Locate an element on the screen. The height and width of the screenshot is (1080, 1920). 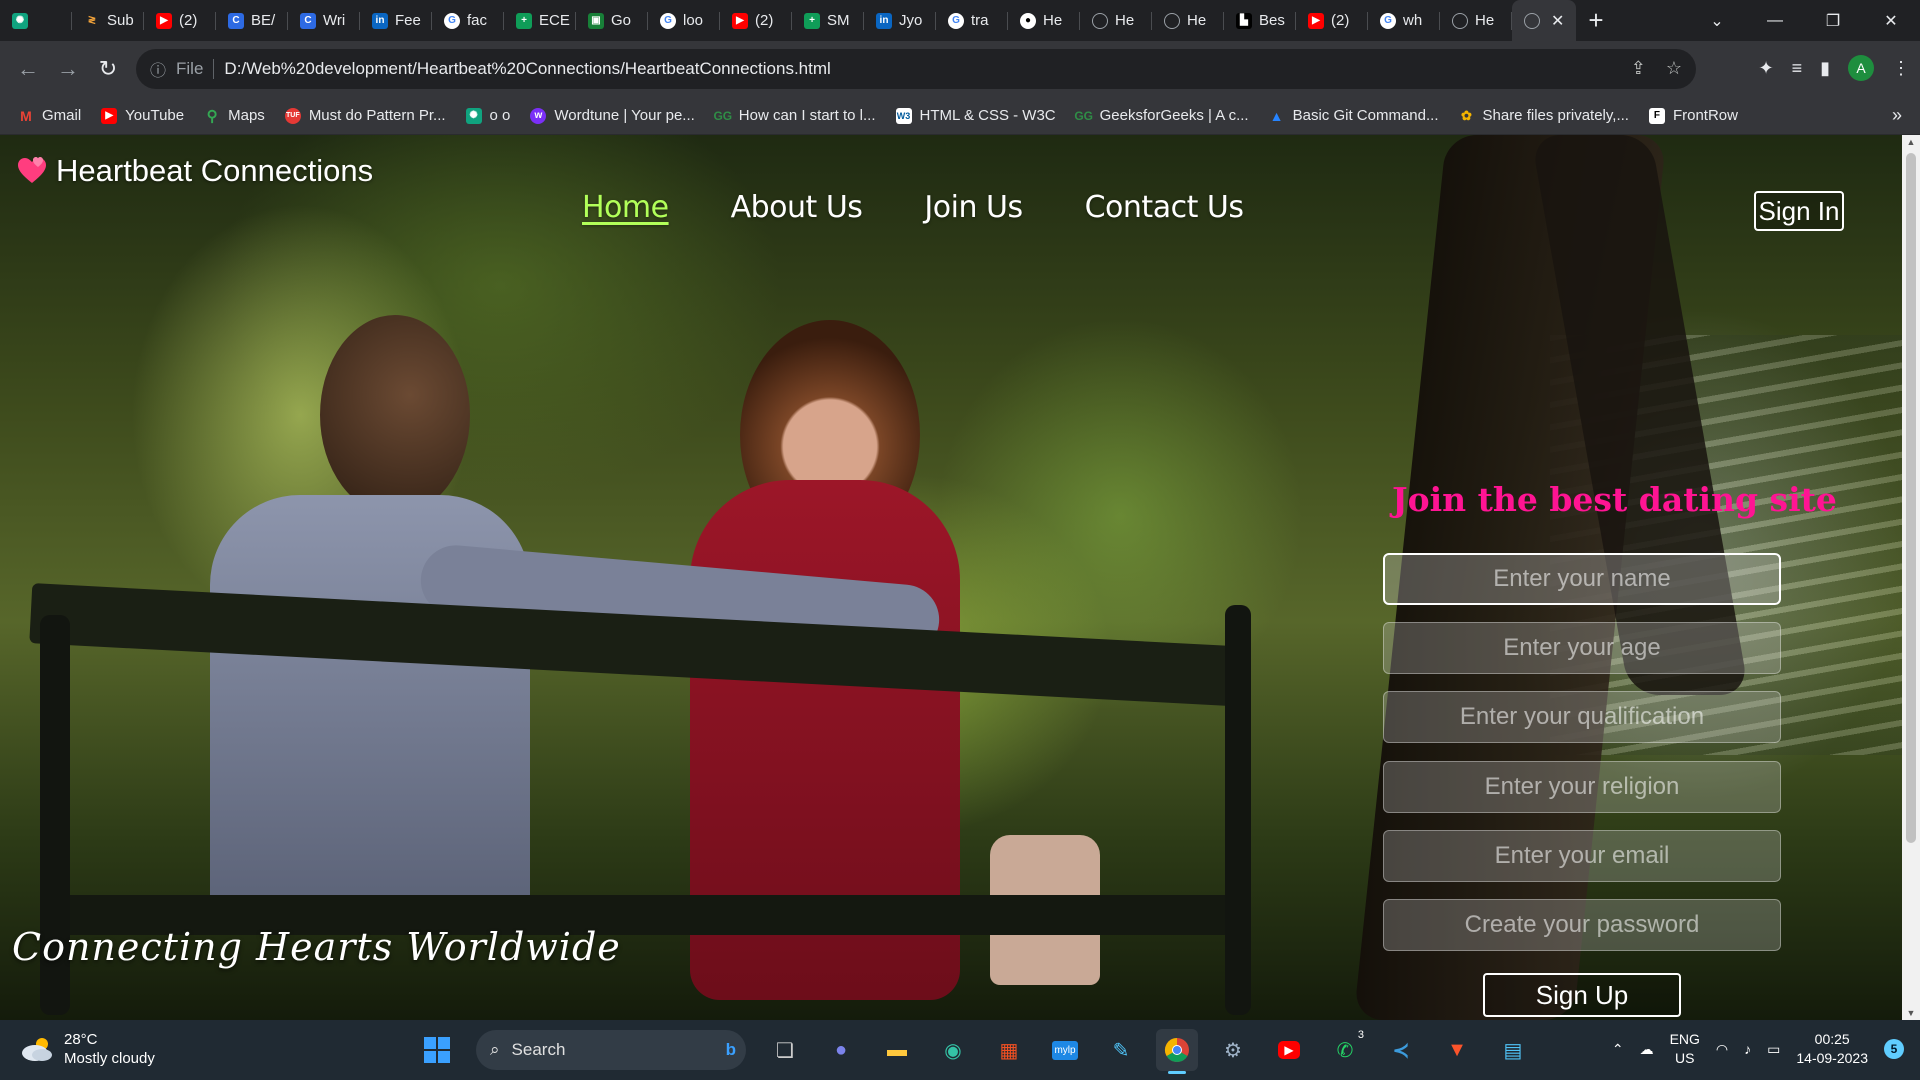
browser-tab: ▙ Bes is located at coordinates (1260, 20).